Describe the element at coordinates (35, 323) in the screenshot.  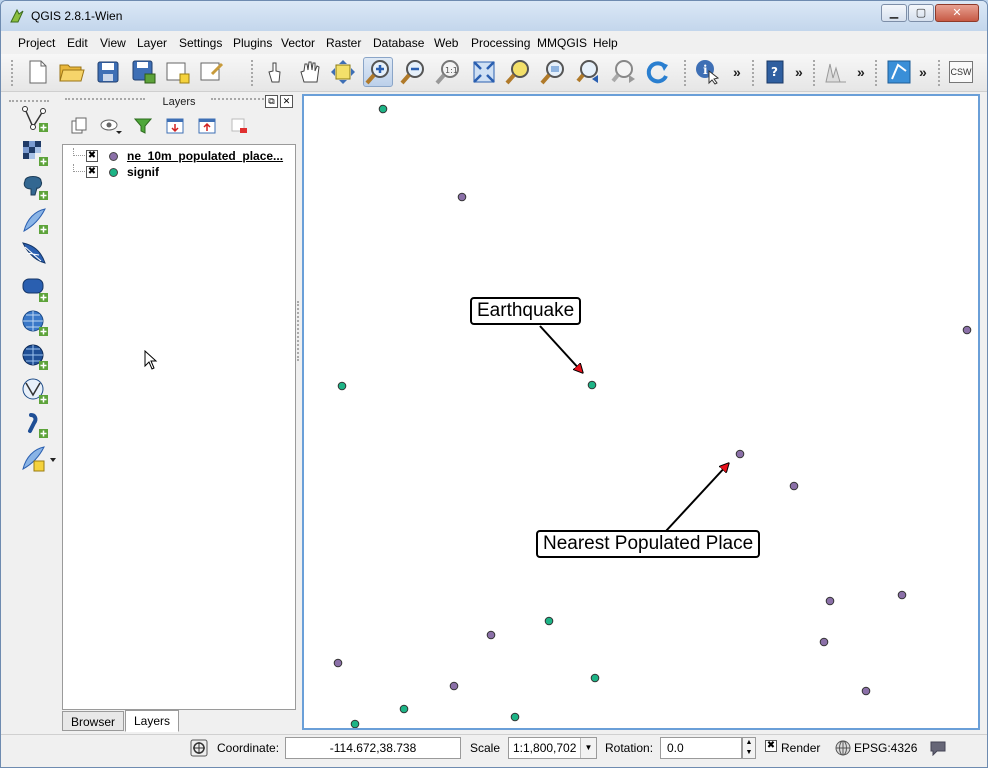
I see `add-wms-layer-icon` at that location.